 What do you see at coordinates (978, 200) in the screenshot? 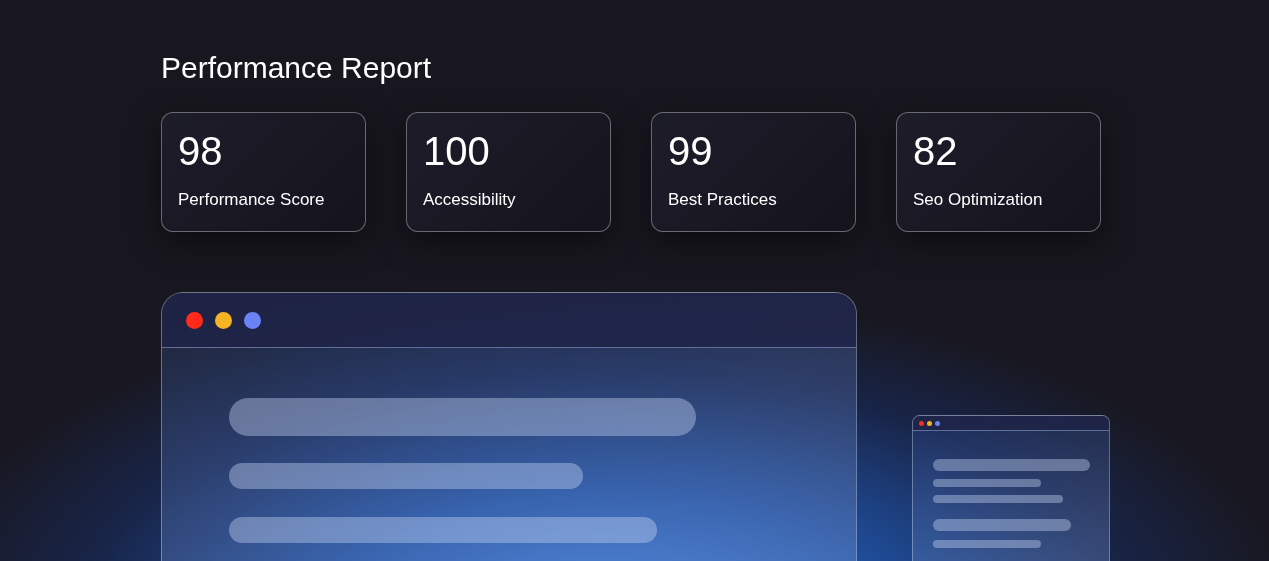
I see `metric-label: Seo Optimization` at bounding box center [978, 200].